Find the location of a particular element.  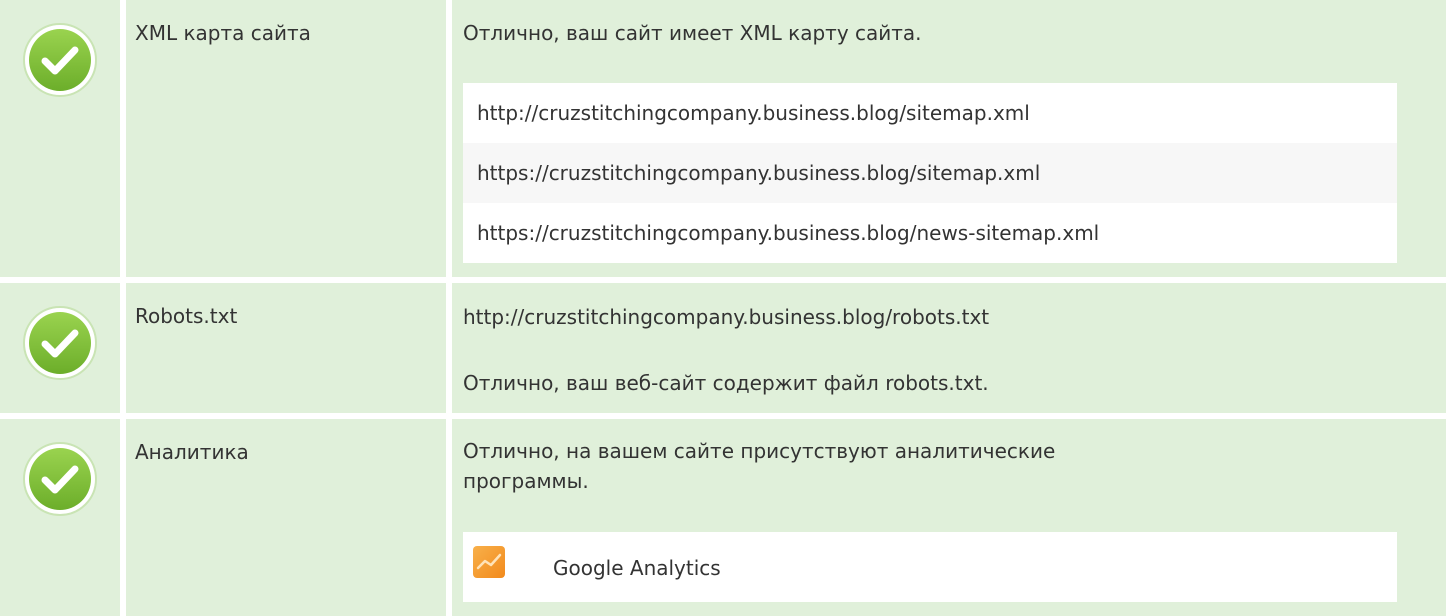

status-message: Отлично, ваш сайт имеет XML карту сайта. is located at coordinates (692, 33).